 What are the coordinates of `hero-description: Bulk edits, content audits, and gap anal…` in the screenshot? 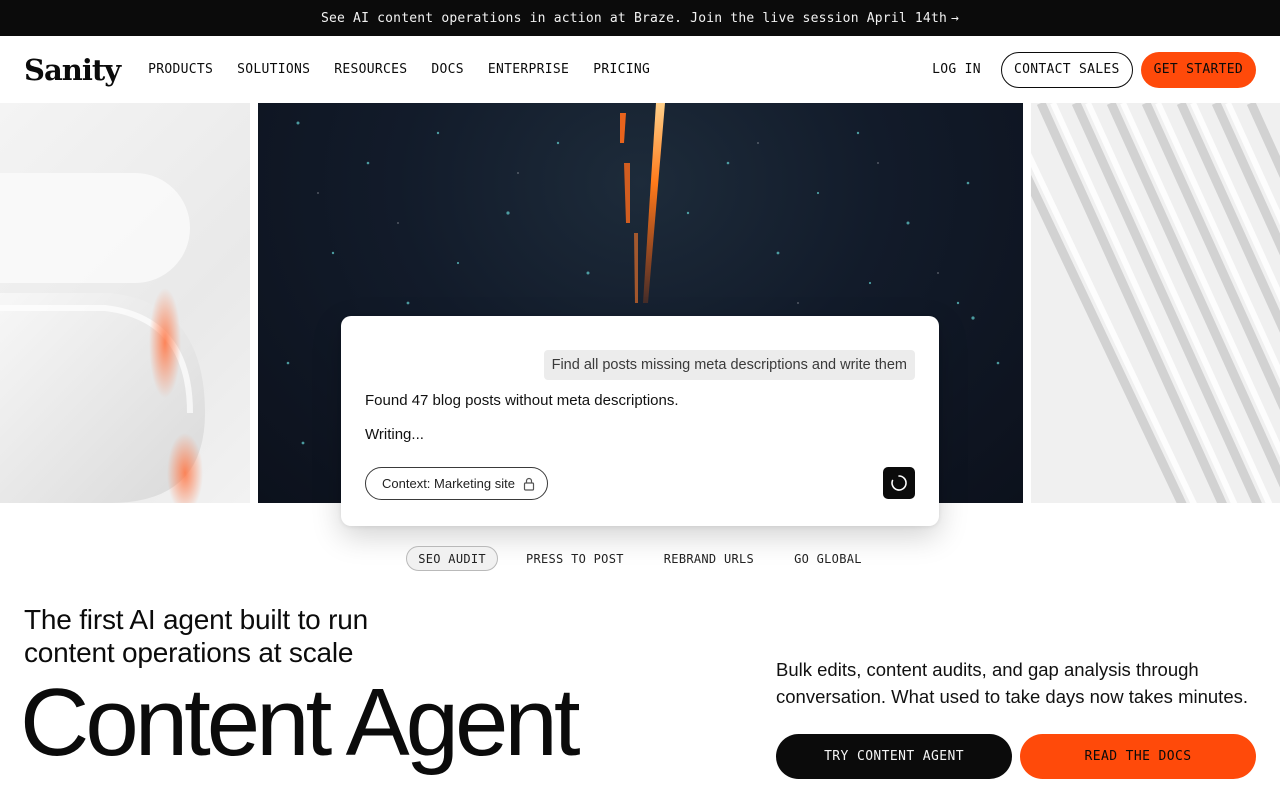 It's located at (1012, 683).